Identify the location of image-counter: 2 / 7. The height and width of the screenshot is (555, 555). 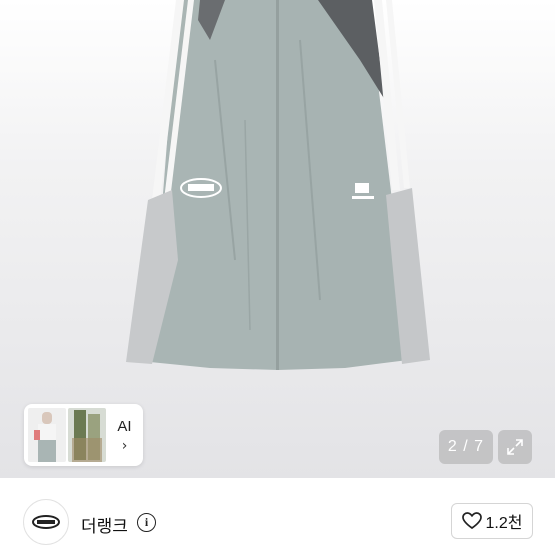
(466, 447).